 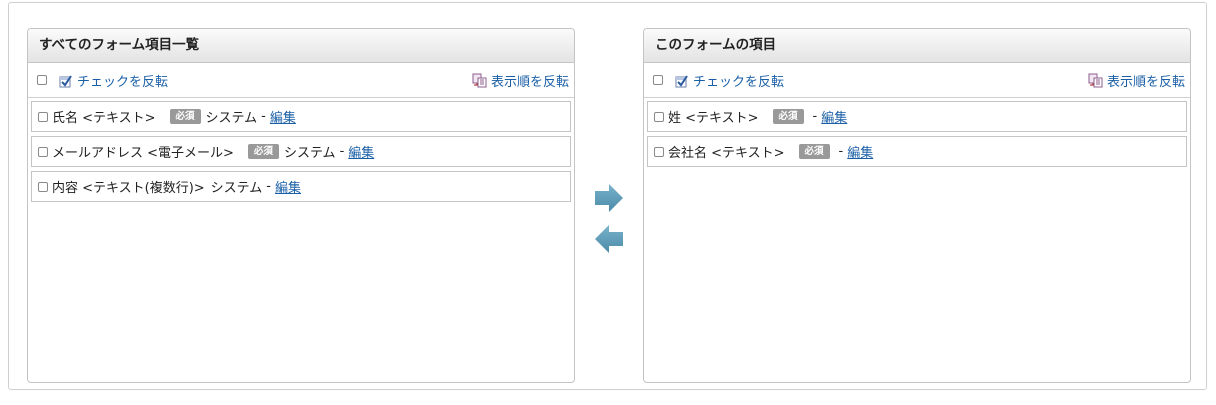 I want to click on list-item: 会社名 <テキスト> 必須 - 編集, so click(x=917, y=151).